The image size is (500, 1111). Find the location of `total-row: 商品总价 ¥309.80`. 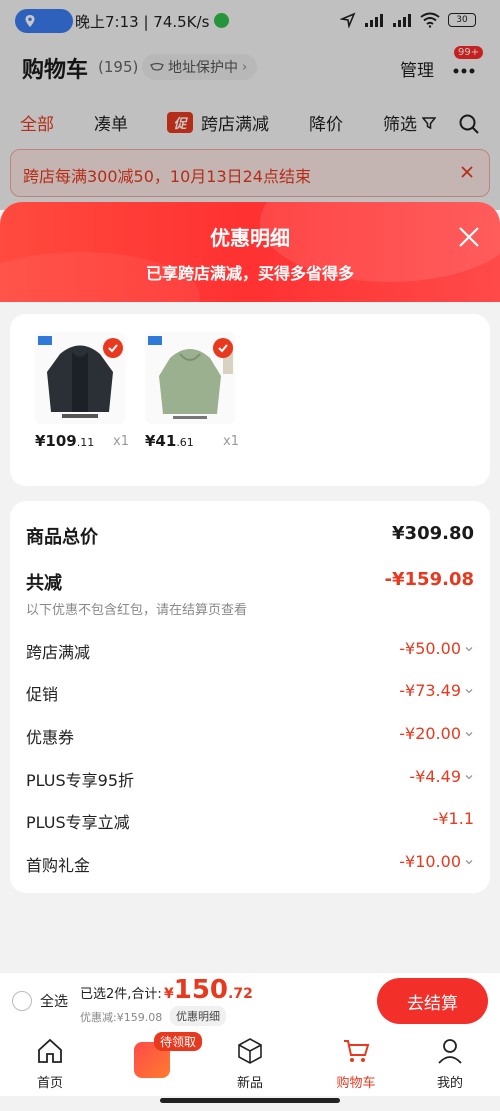

total-row: 商品总价 ¥309.80 is located at coordinates (250, 535).